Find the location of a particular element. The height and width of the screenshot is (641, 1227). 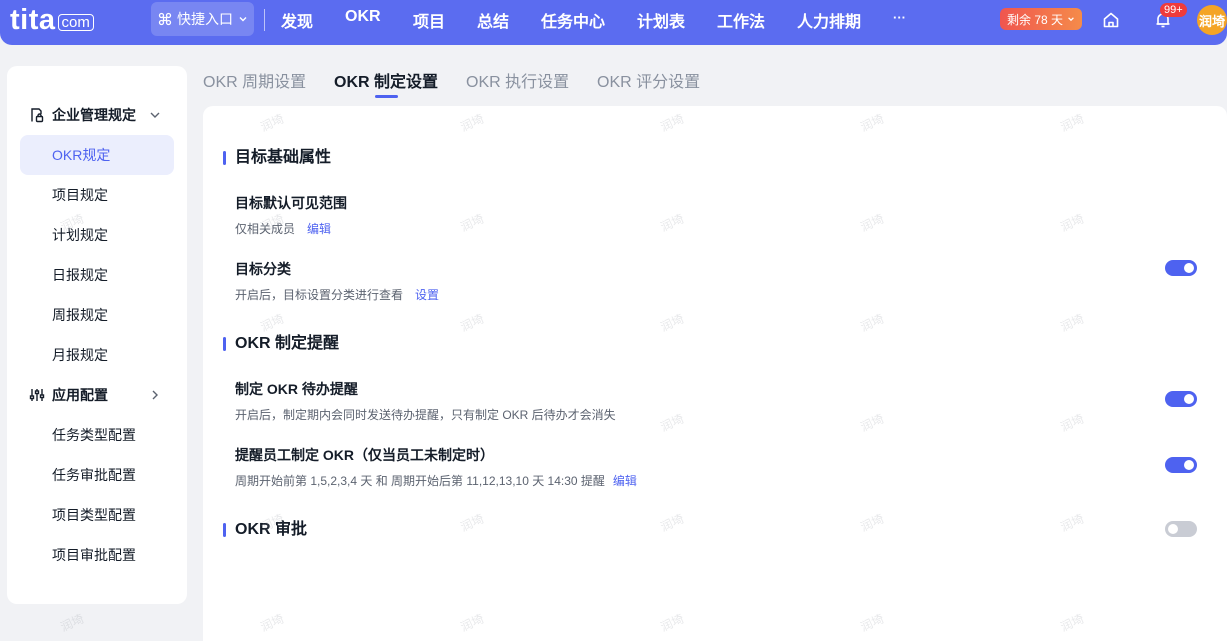

sidebar-item-project-type-config: 项目类型配置 is located at coordinates (97, 515).